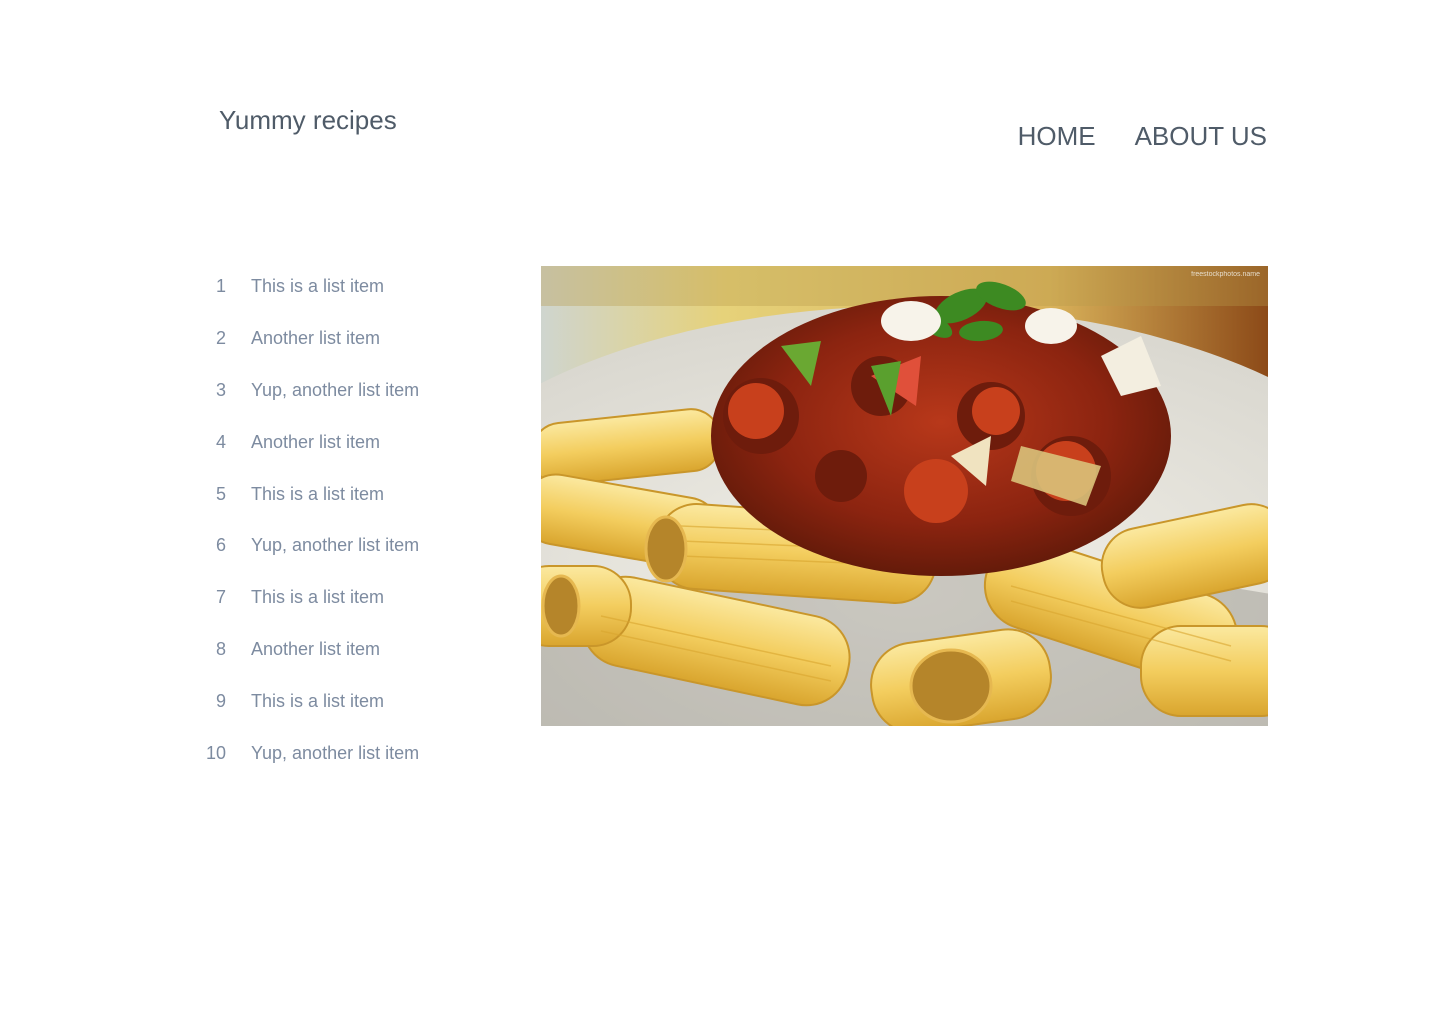  I want to click on list-item: 1 This is a list item, so click(307, 287).